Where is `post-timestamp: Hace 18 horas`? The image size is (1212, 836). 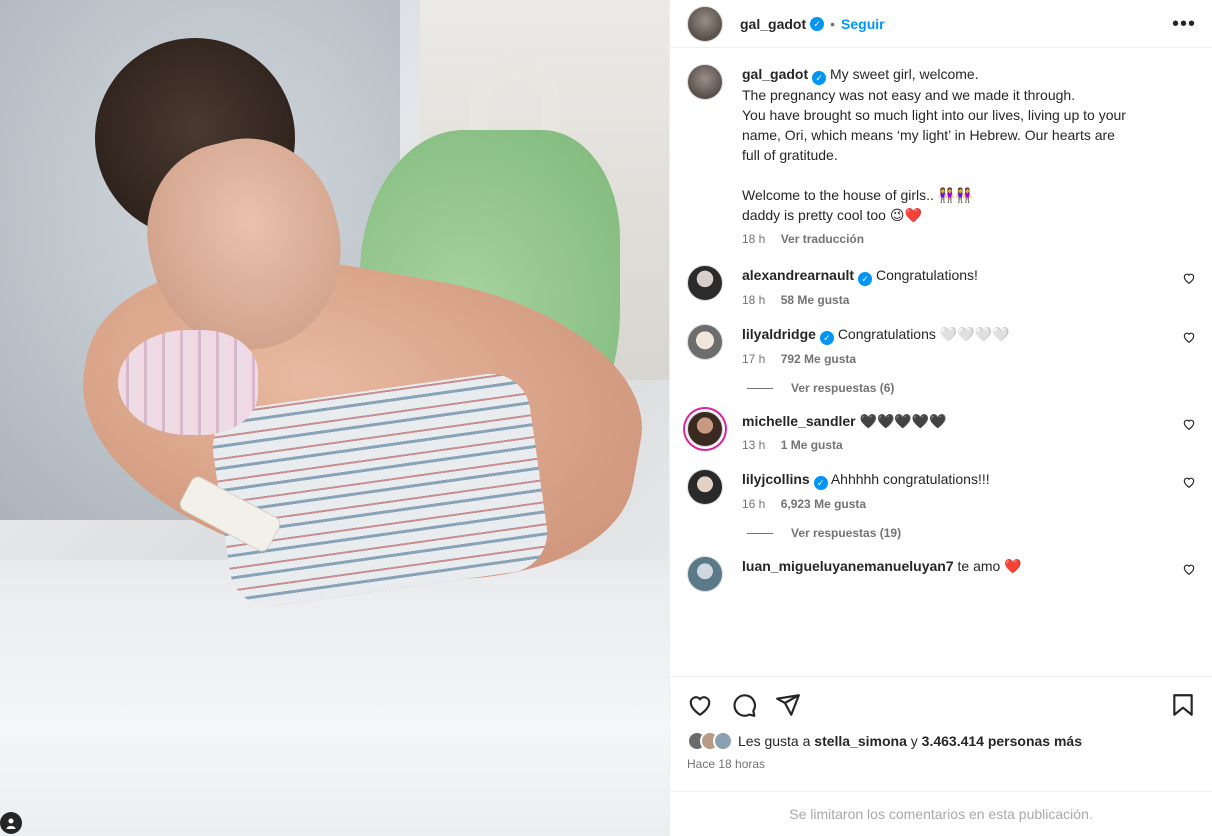
post-timestamp: Hace 18 horas is located at coordinates (941, 764).